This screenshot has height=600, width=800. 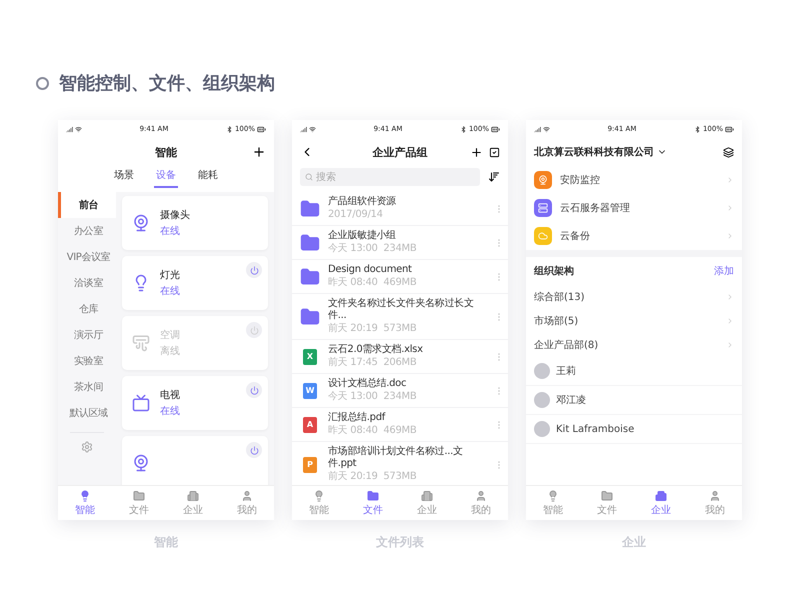 I want to click on room-item: 办公室, so click(x=87, y=231).